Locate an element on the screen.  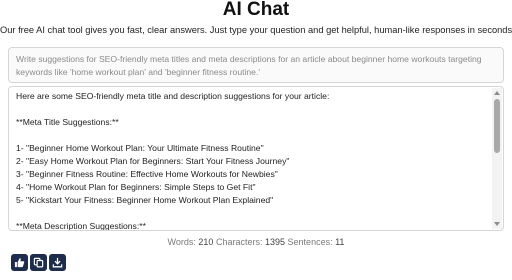
scrollbar-thumb is located at coordinates (497, 126).